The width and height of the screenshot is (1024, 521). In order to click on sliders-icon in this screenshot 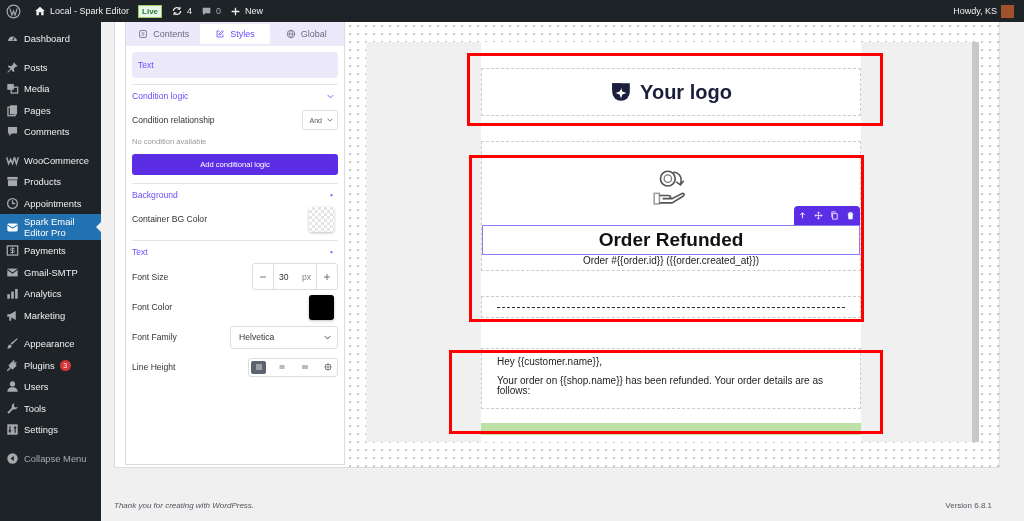, I will do `click(12, 430)`.